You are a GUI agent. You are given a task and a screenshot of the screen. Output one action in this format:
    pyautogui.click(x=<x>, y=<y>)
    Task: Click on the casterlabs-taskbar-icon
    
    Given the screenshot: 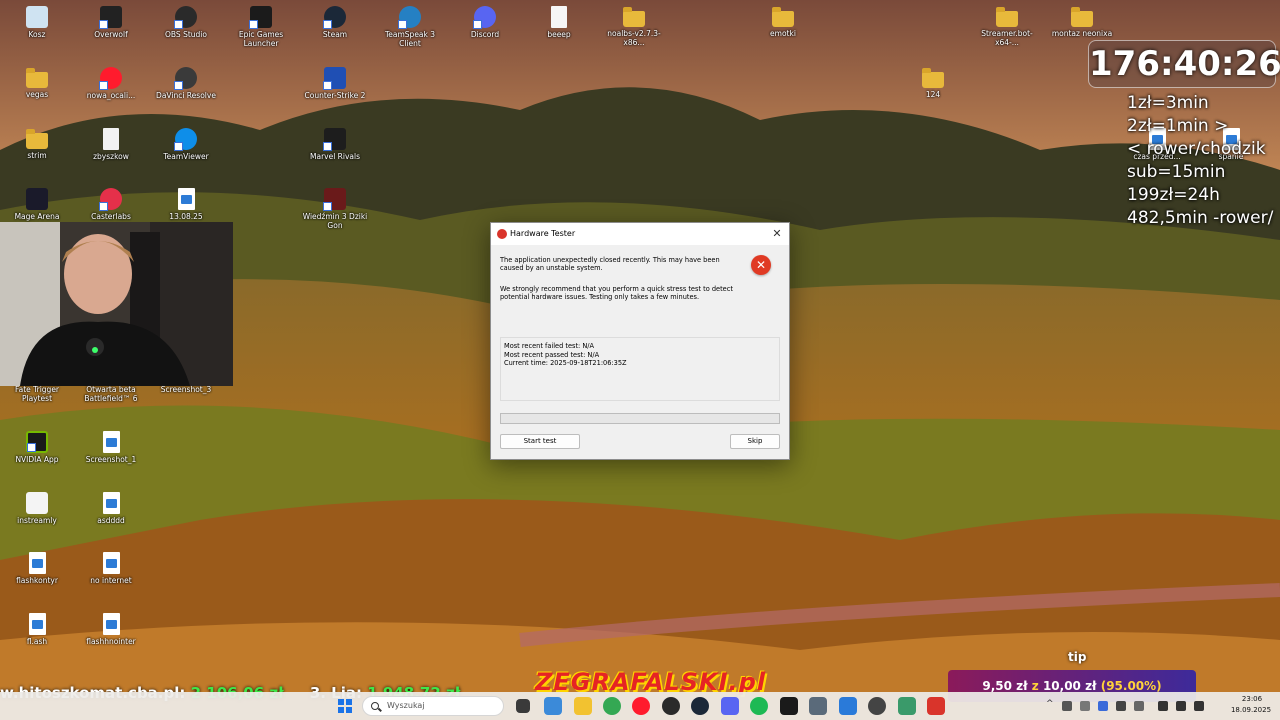 What is the action you would take?
    pyautogui.click(x=789, y=706)
    